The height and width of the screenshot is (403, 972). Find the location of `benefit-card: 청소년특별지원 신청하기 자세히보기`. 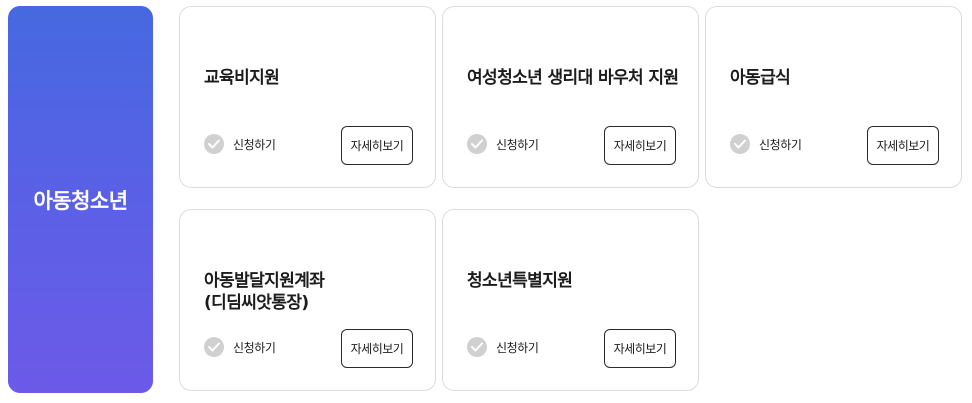

benefit-card: 청소년특별지원 신청하기 자세히보기 is located at coordinates (570, 300).